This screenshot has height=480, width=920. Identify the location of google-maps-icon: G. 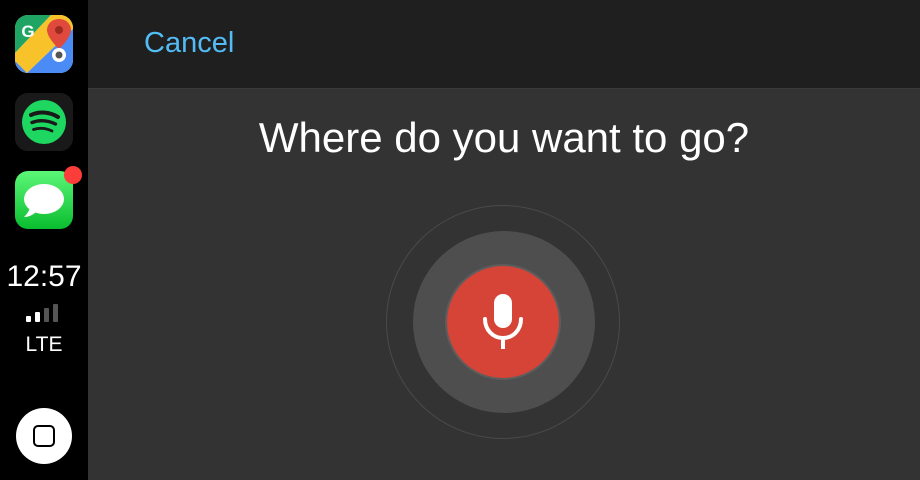
(44, 44).